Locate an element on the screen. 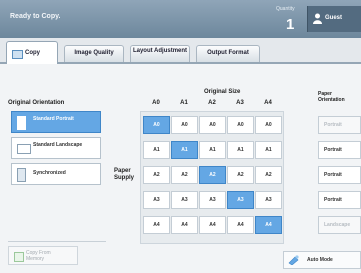 This screenshot has width=361, height=273. auto-mode-label: Auto Mode is located at coordinates (320, 260).